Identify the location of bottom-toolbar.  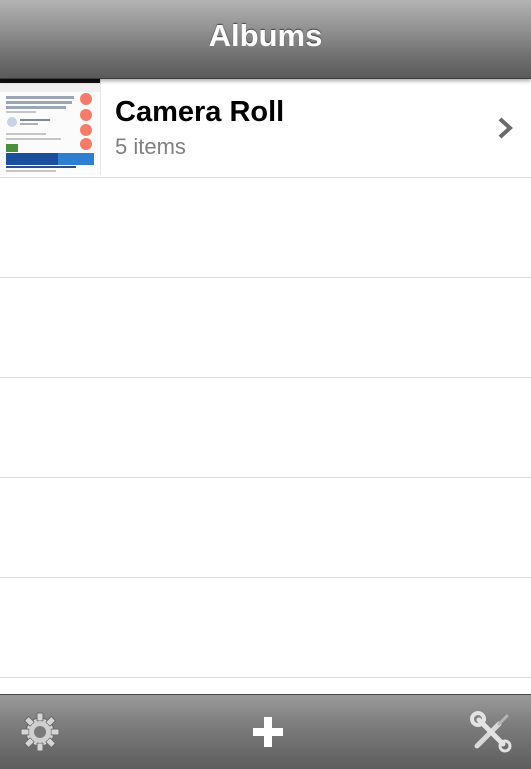
(265, 731).